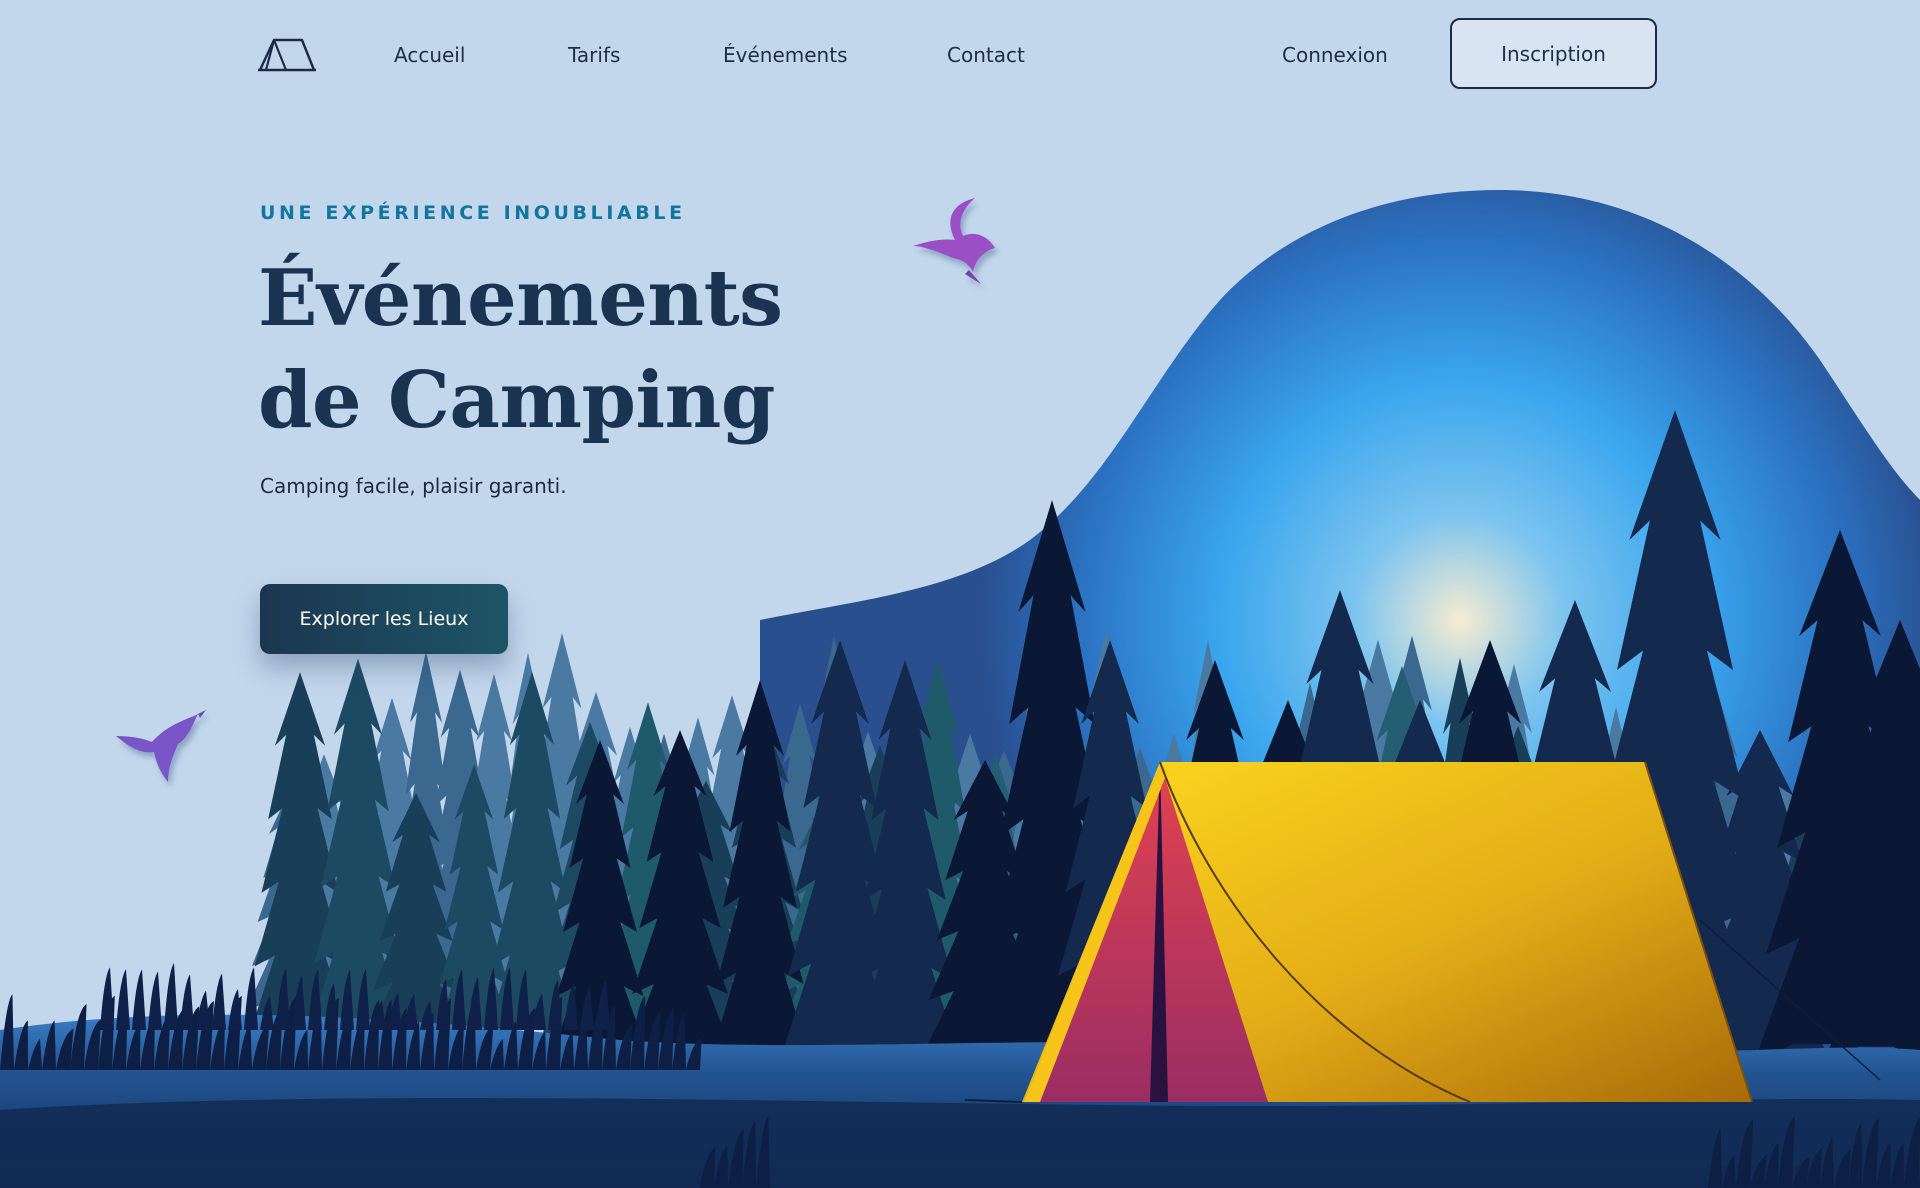 The width and height of the screenshot is (1920, 1188). I want to click on login-link: Connexion, so click(1335, 55).